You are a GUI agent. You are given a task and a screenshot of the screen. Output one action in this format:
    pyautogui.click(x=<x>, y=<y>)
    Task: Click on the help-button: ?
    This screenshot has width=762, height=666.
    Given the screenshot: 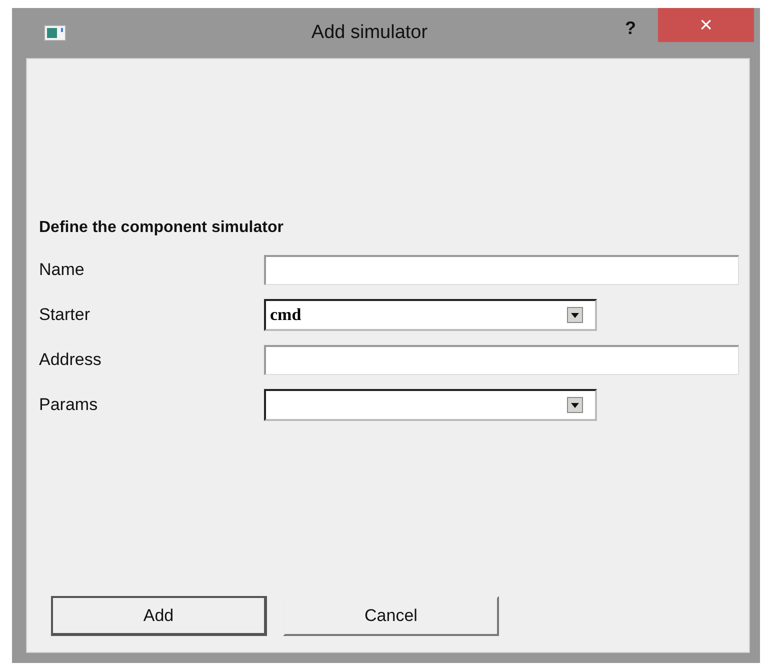 What is the action you would take?
    pyautogui.click(x=630, y=28)
    